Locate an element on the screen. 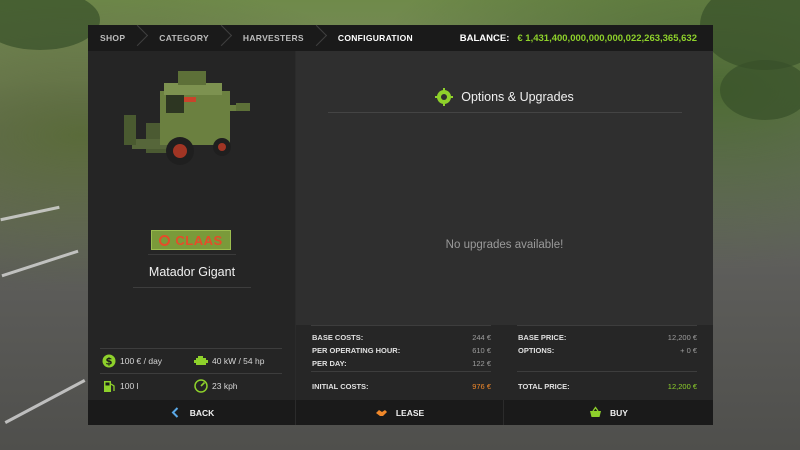  back-button: BACK is located at coordinates (192, 412).